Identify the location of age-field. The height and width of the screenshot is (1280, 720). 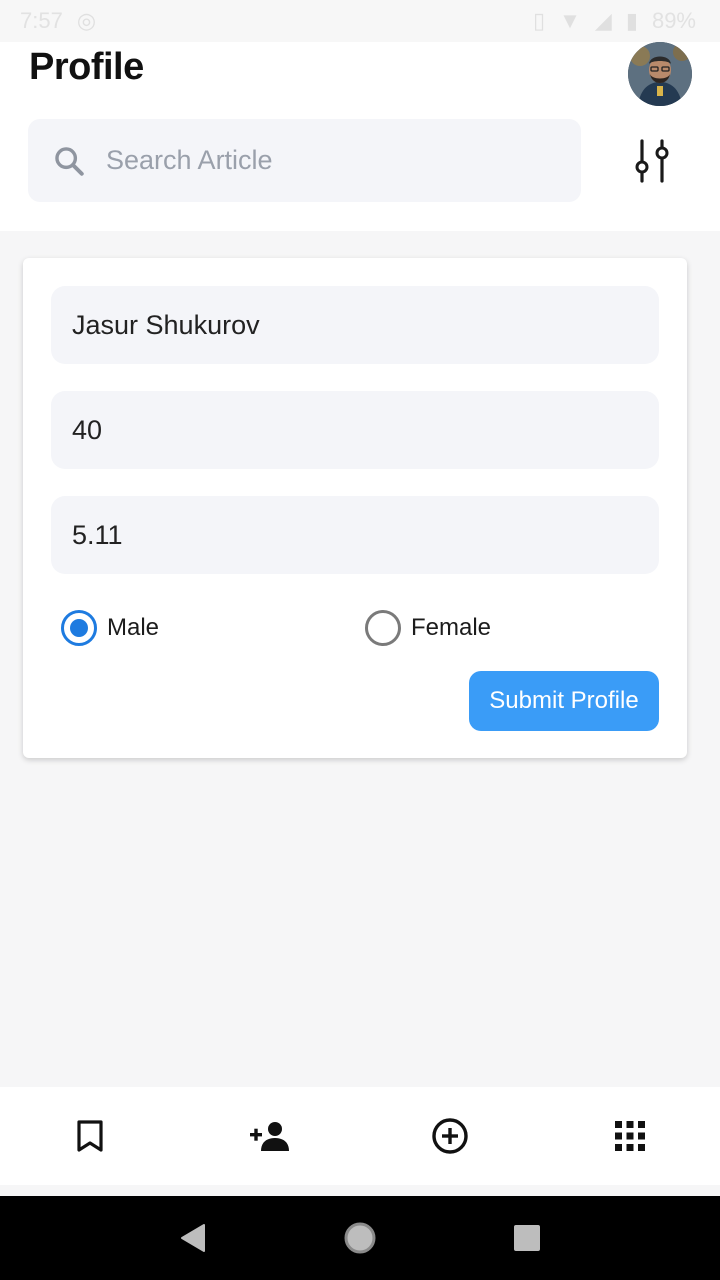
(355, 430).